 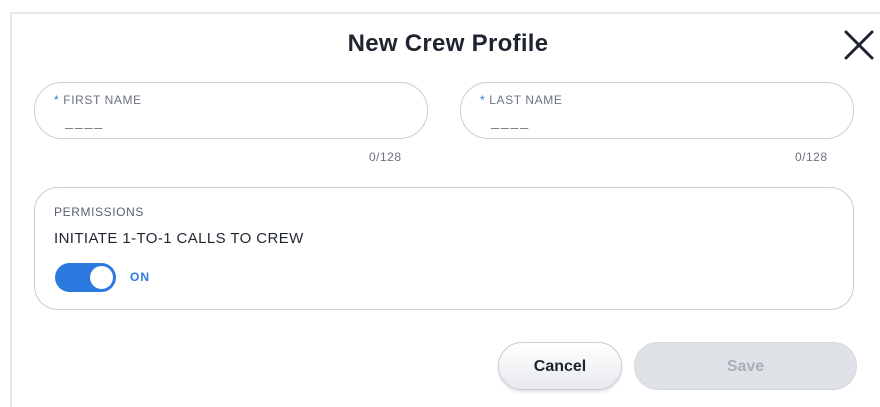 I want to click on dialog-left-border, so click(x=11, y=209).